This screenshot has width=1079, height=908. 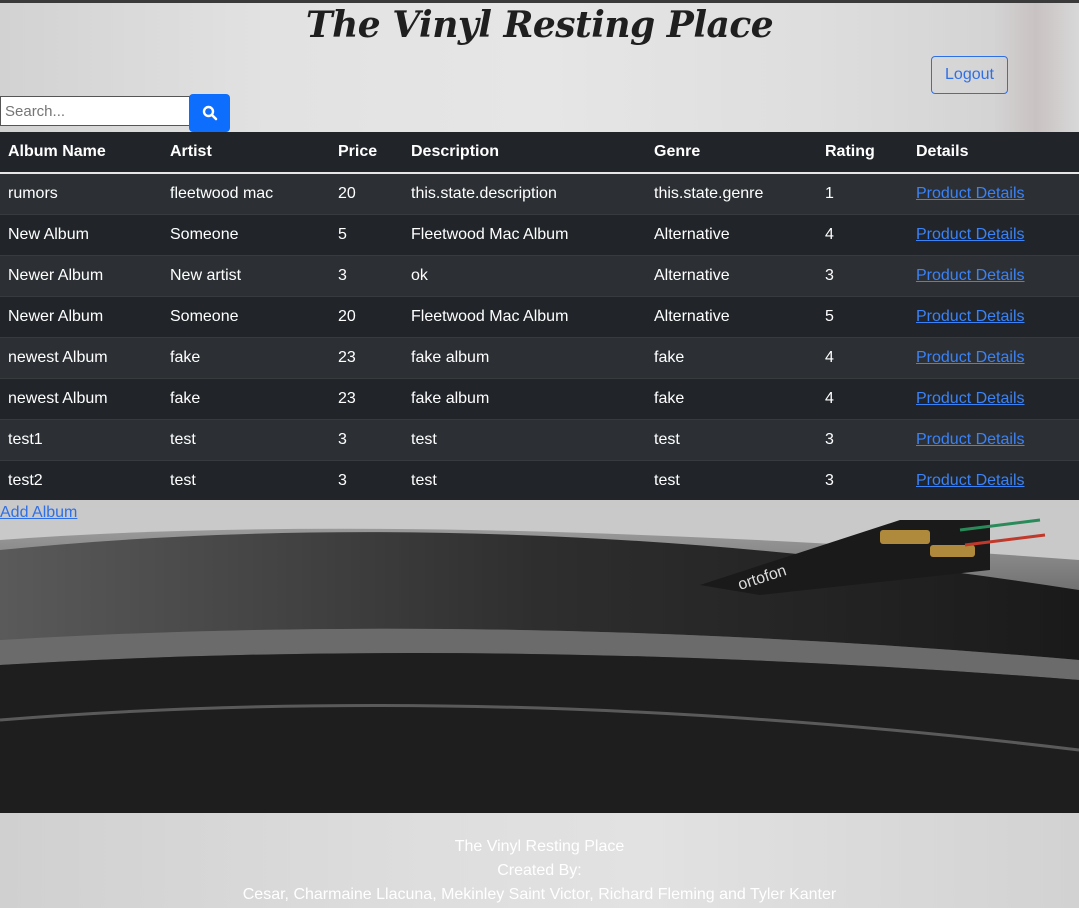 I want to click on cell-genre: this.state.genre, so click(x=709, y=193).